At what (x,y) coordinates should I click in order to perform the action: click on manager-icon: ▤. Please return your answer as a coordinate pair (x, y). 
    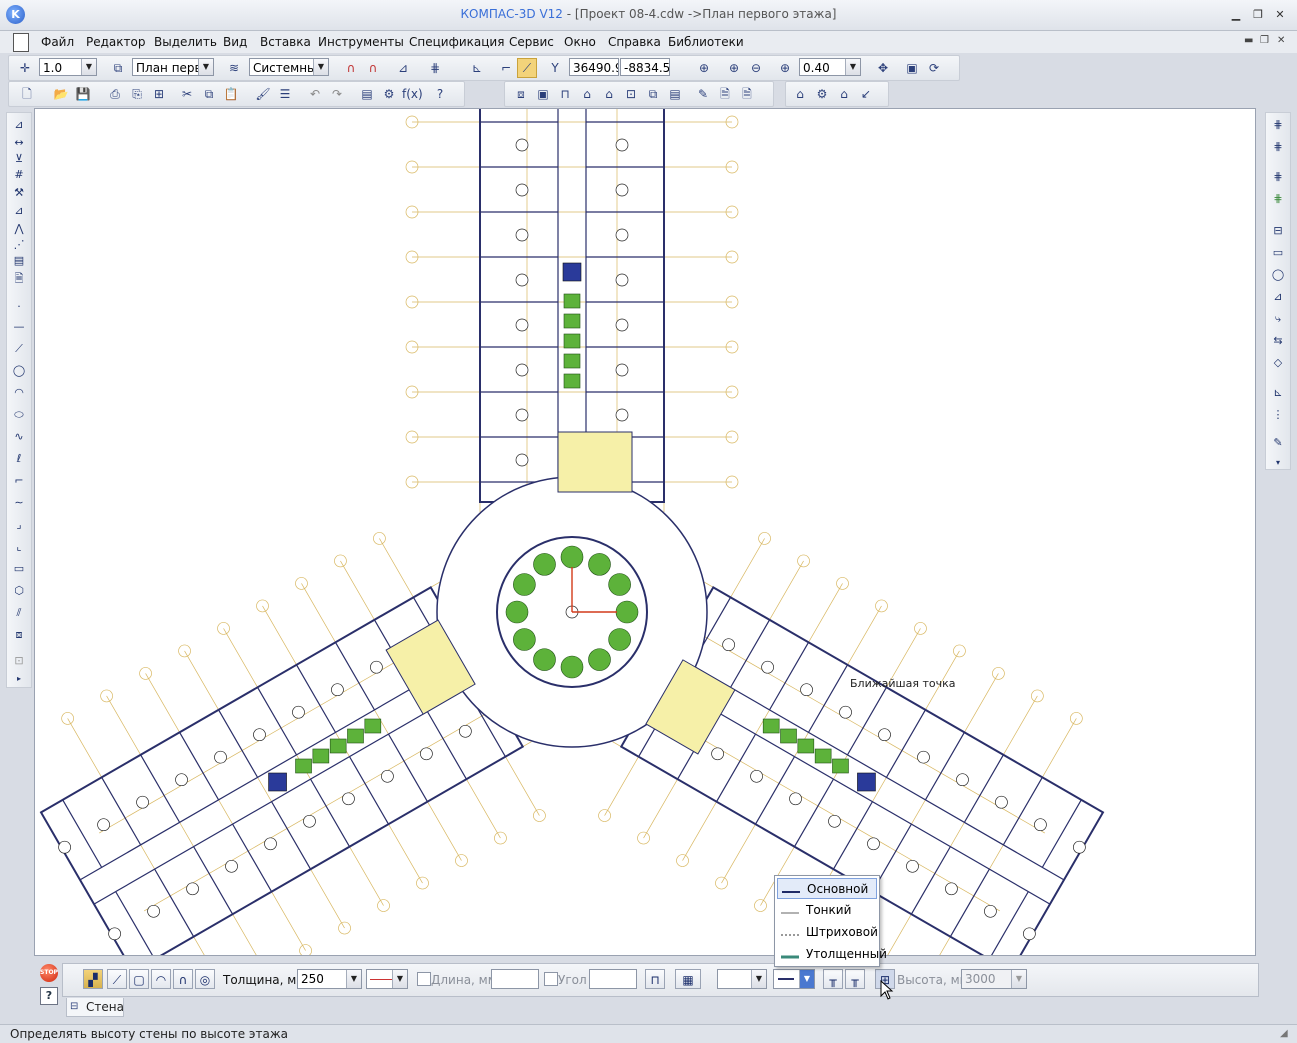
    Looking at the image, I should click on (367, 94).